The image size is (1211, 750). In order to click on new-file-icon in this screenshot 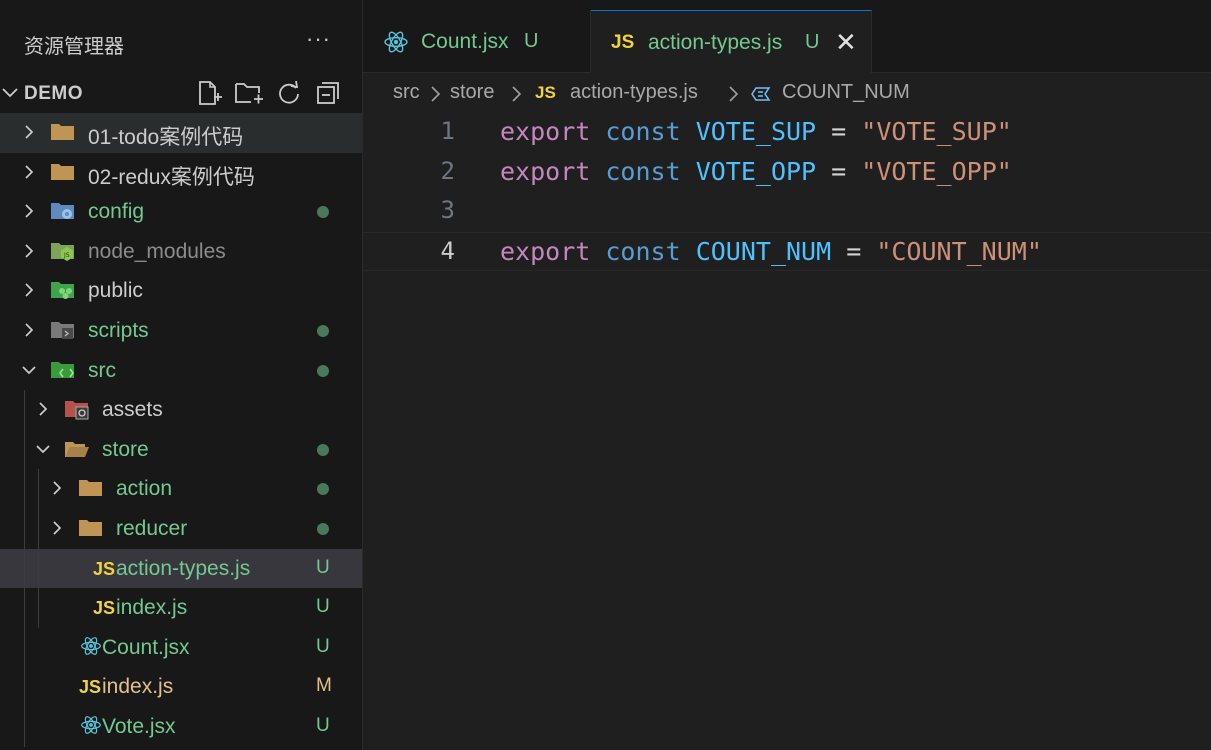, I will do `click(209, 93)`.